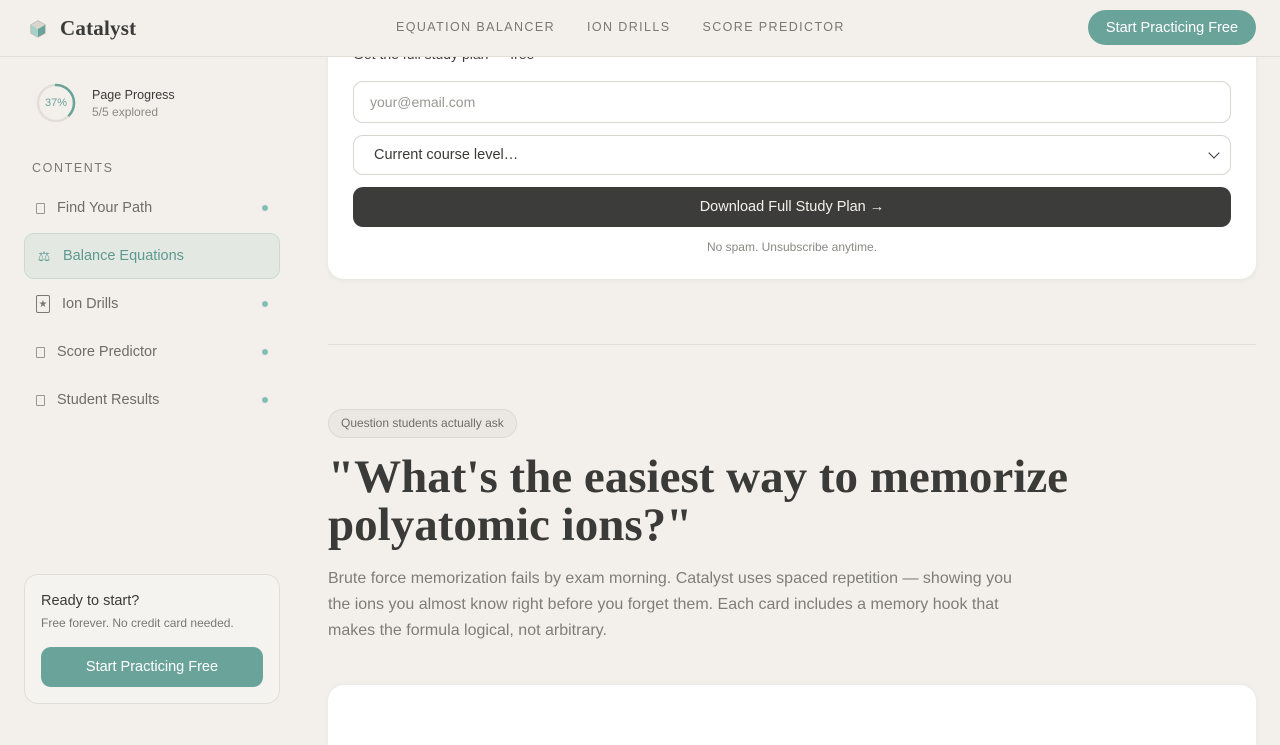  What do you see at coordinates (137, 623) in the screenshot?
I see `ready-subtitle: Free forever. No credit card needed.` at bounding box center [137, 623].